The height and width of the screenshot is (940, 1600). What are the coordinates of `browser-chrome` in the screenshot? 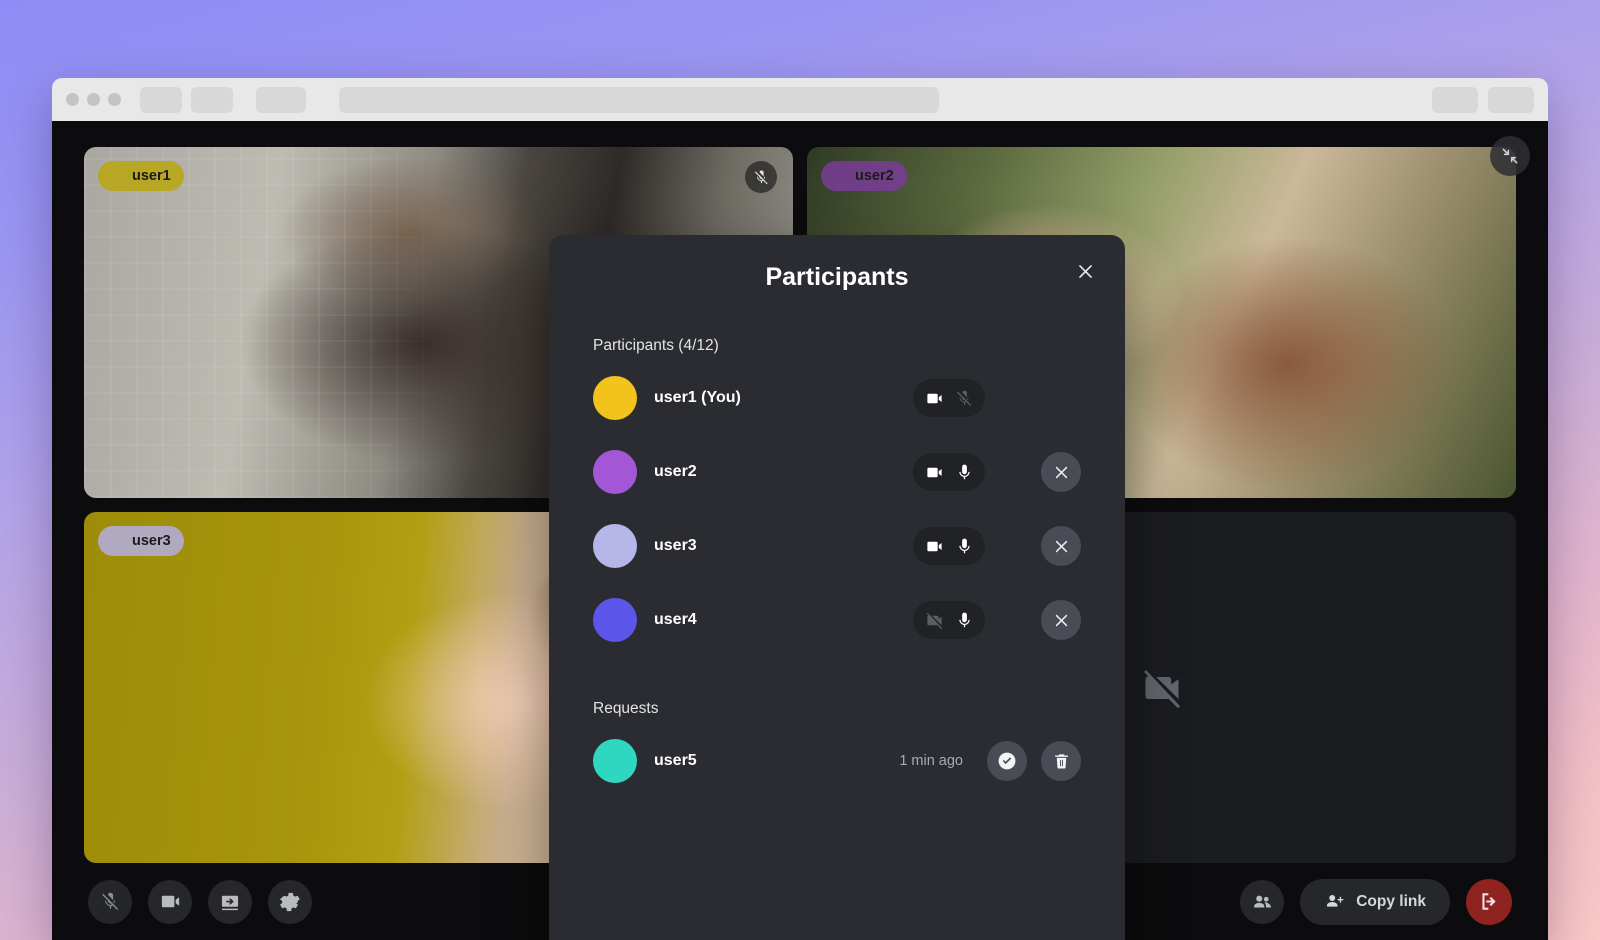 It's located at (800, 99).